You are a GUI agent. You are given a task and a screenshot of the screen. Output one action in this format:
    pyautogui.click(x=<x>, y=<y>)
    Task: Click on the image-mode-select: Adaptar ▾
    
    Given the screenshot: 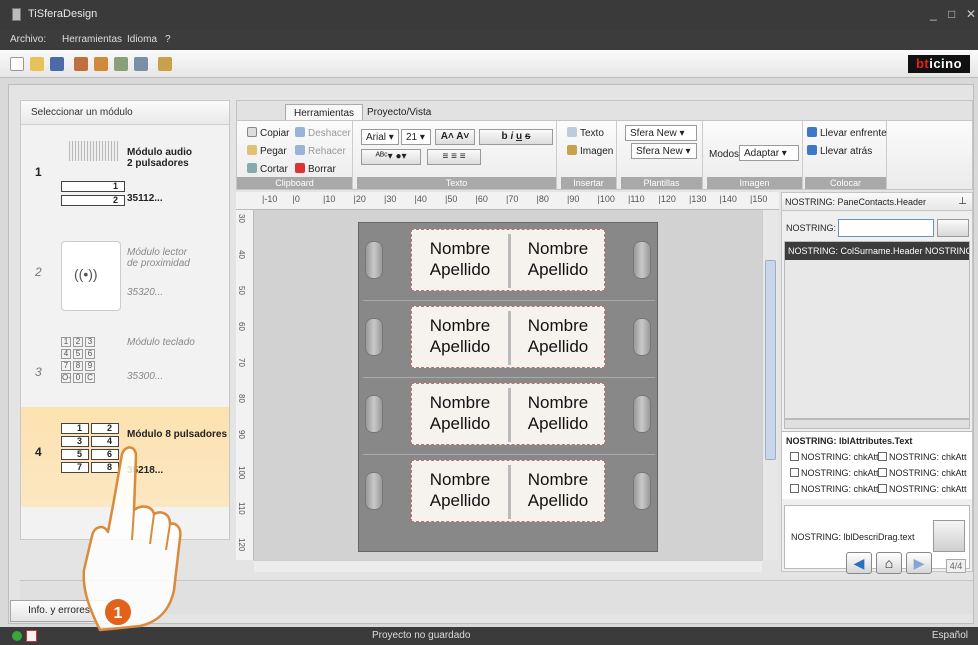 What is the action you would take?
    pyautogui.click(x=769, y=153)
    